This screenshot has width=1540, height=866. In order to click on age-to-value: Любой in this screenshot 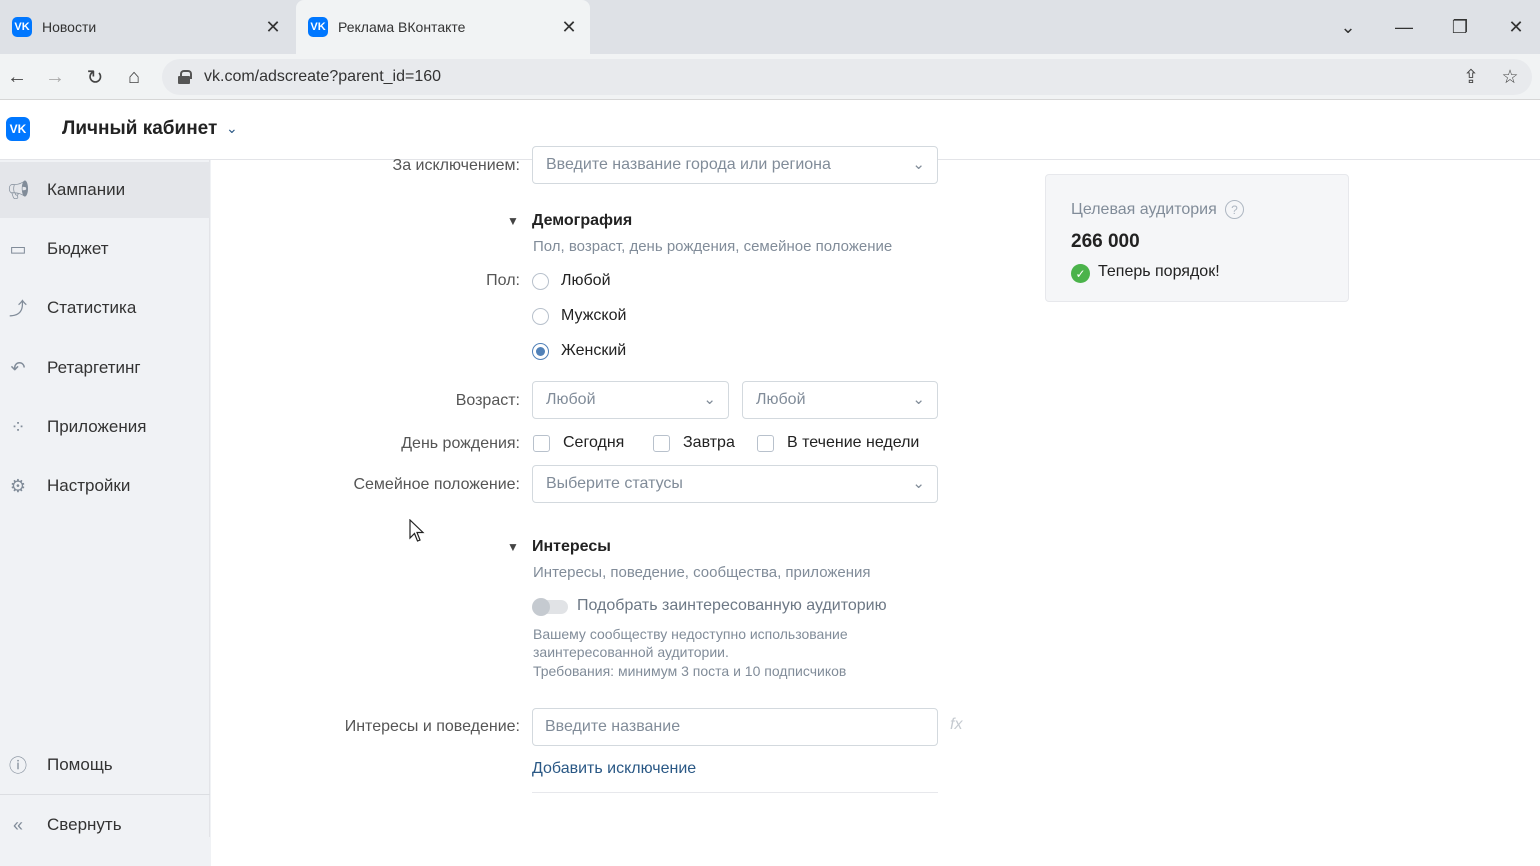, I will do `click(781, 399)`.